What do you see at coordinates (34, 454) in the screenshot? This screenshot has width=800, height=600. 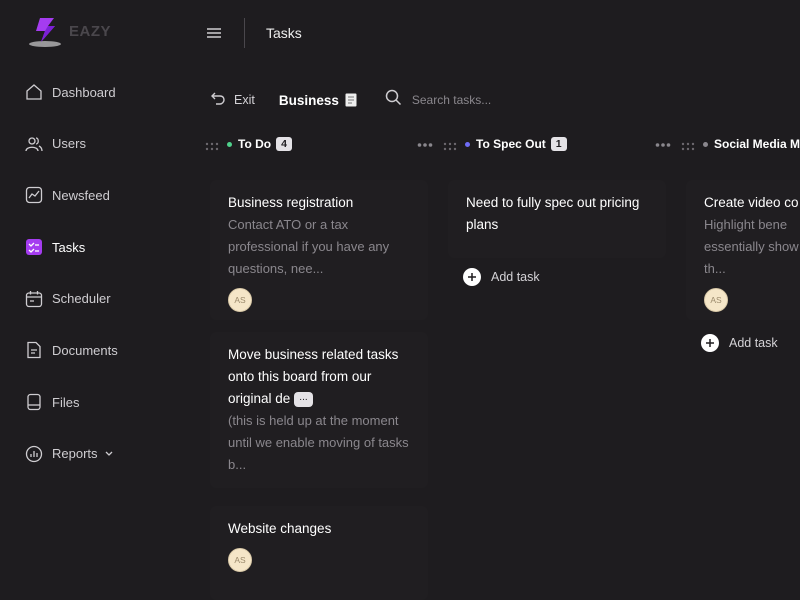 I see `chart-icon` at bounding box center [34, 454].